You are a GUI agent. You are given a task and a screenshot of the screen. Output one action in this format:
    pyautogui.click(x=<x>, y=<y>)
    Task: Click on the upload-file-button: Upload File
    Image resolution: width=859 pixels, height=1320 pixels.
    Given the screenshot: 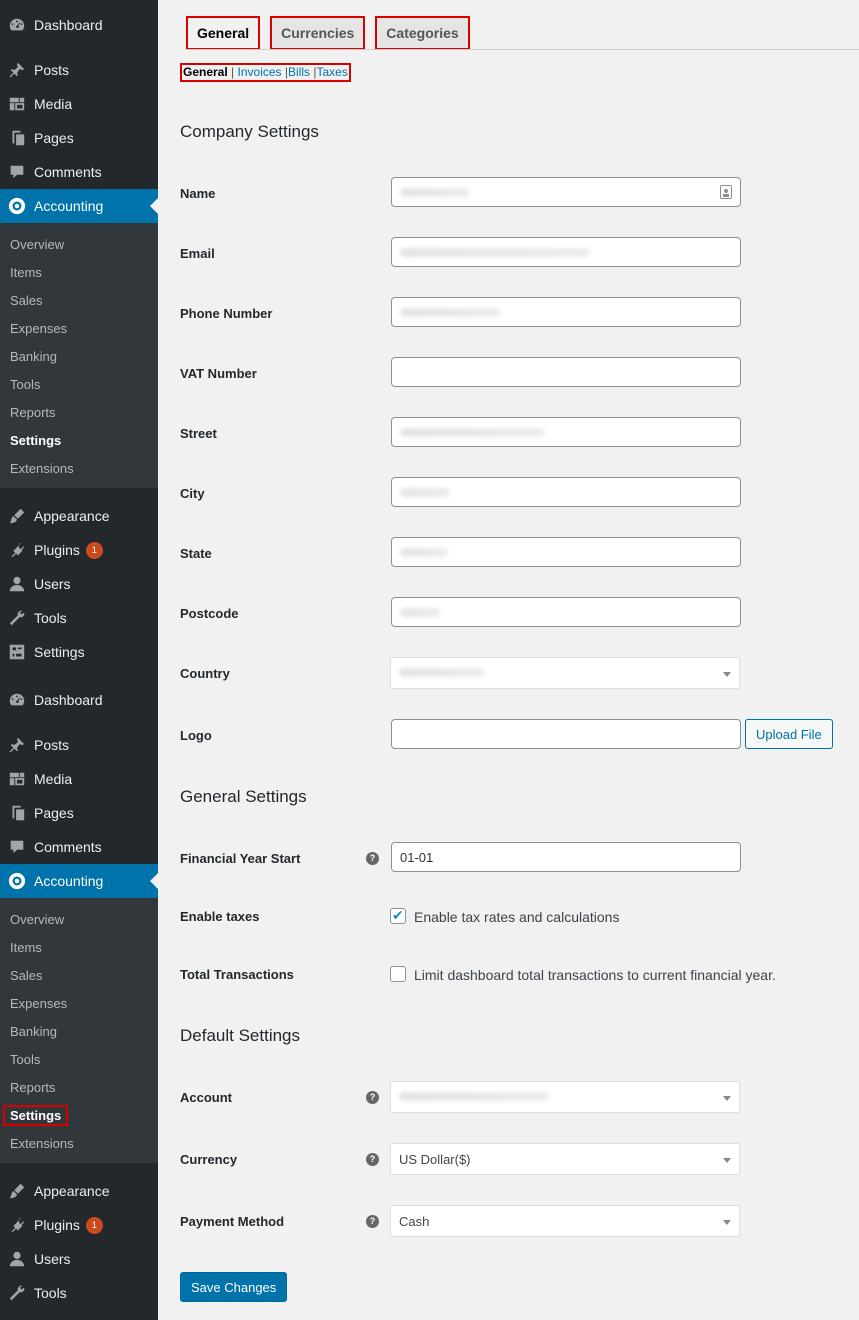 What is the action you would take?
    pyautogui.click(x=789, y=734)
    